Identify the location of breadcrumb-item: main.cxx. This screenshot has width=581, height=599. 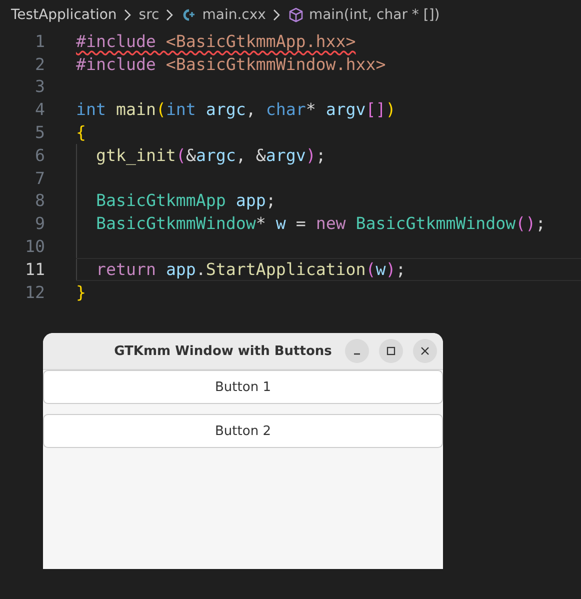
(234, 15).